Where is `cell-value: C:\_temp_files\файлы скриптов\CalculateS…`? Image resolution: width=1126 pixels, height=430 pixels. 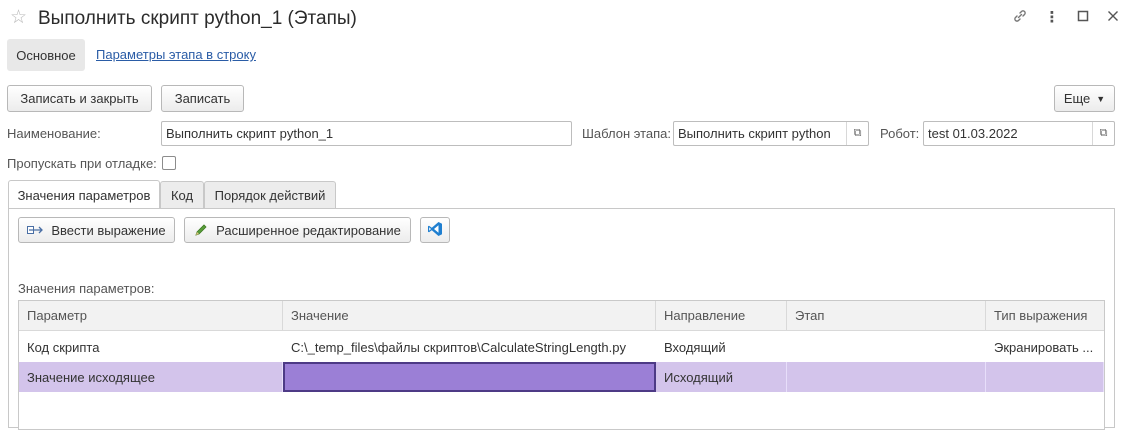 cell-value: C:\_temp_files\файлы скриптов\CalculateS… is located at coordinates (469, 347).